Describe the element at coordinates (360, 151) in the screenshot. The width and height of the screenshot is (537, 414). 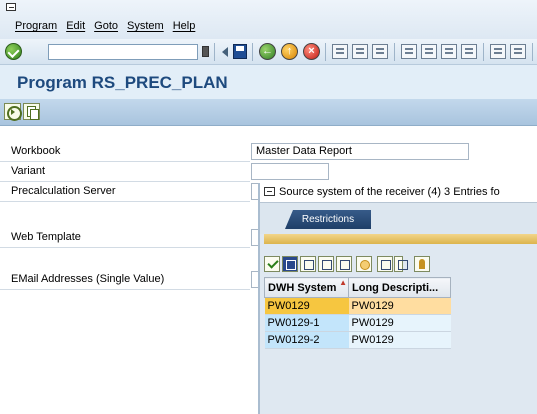
I see `workbook-input: Master Data Report` at that location.